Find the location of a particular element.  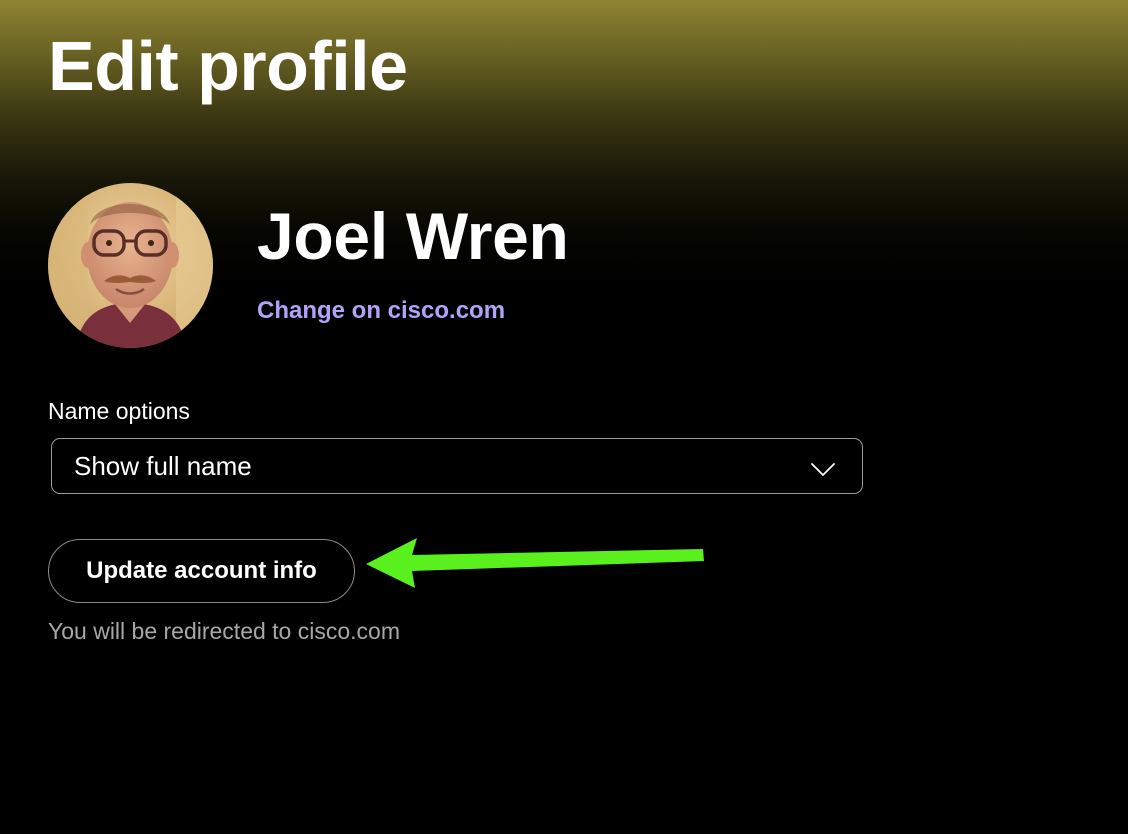

avatar-photo is located at coordinates (130, 265).